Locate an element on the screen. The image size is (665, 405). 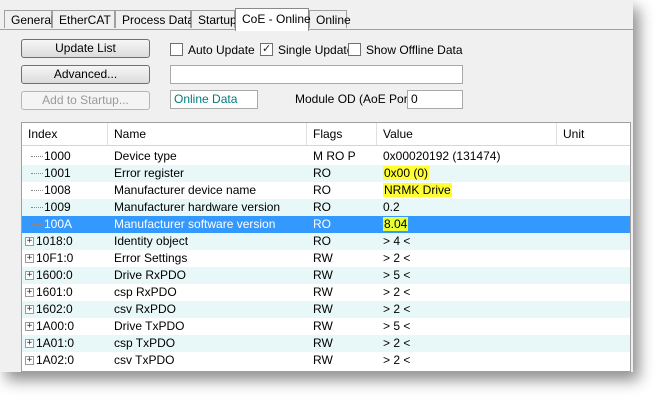
update-list-button: Update List is located at coordinates (85, 48).